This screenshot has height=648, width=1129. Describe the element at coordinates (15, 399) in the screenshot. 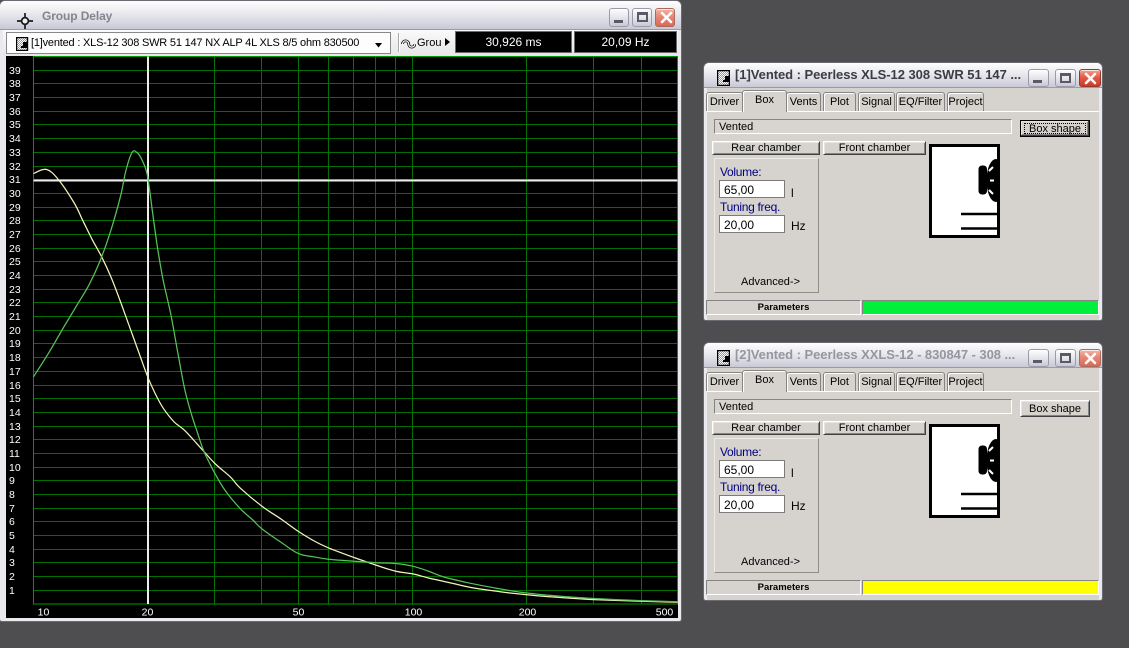

I see `svg-text: 15` at that location.